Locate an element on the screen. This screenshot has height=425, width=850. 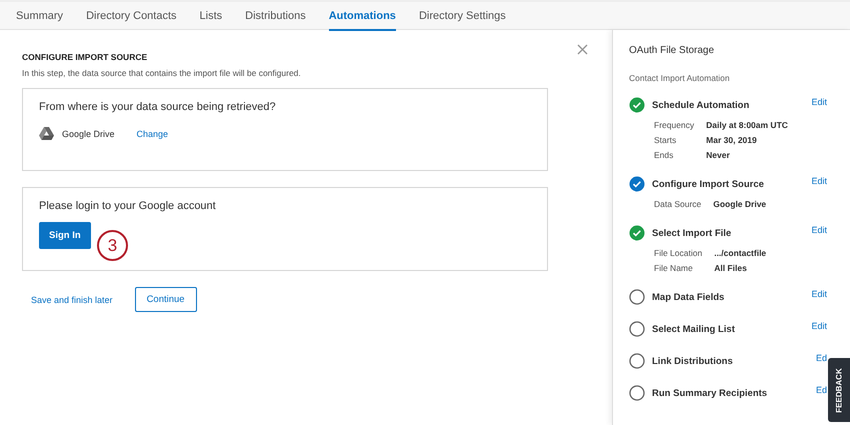
panel-subtitle: Contact Import Automation is located at coordinates (680, 78).